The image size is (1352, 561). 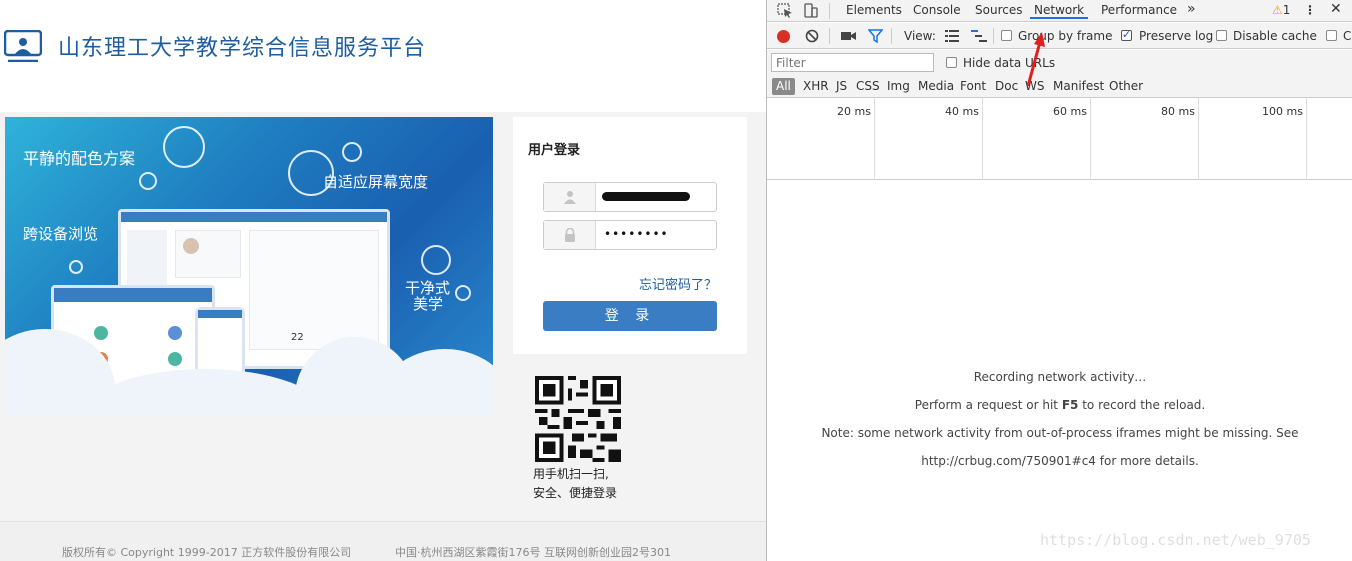 I want to click on timeline-tick-label: 80 ms, so click(x=1178, y=111).